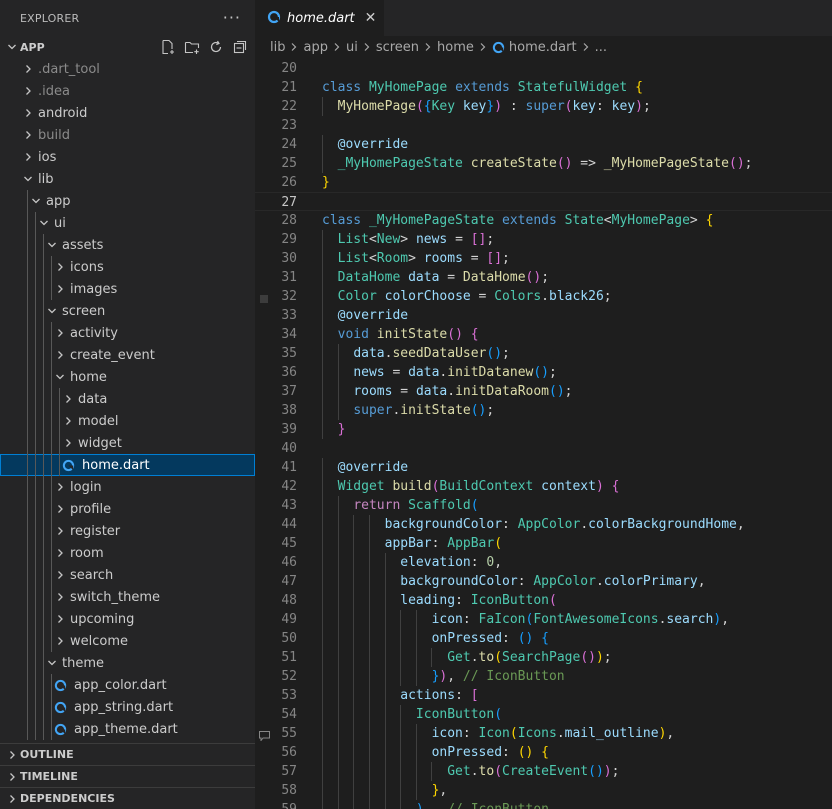  I want to click on tree-item-activity: activity, so click(127, 333).